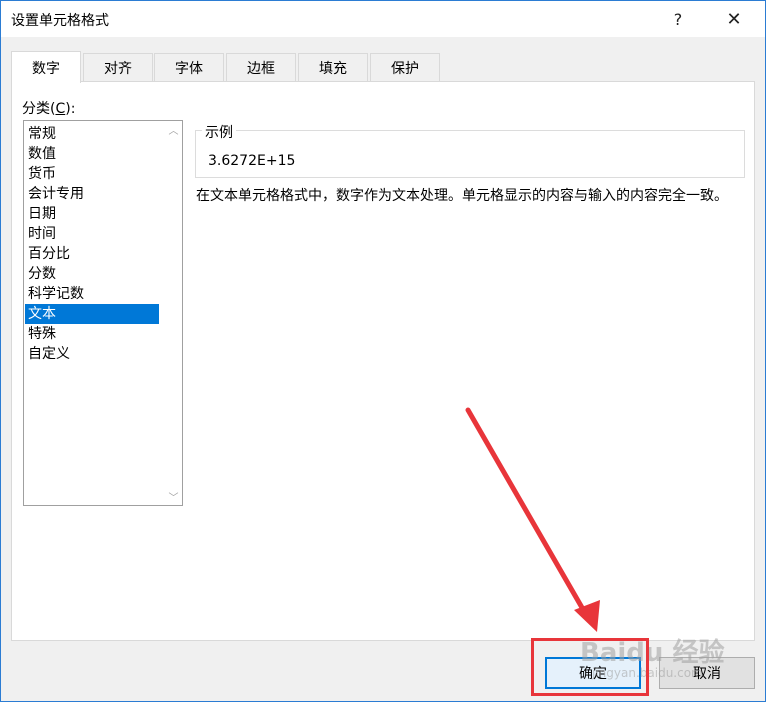 Image resolution: width=766 pixels, height=702 pixels. I want to click on tab-fill: 填充, so click(333, 67).